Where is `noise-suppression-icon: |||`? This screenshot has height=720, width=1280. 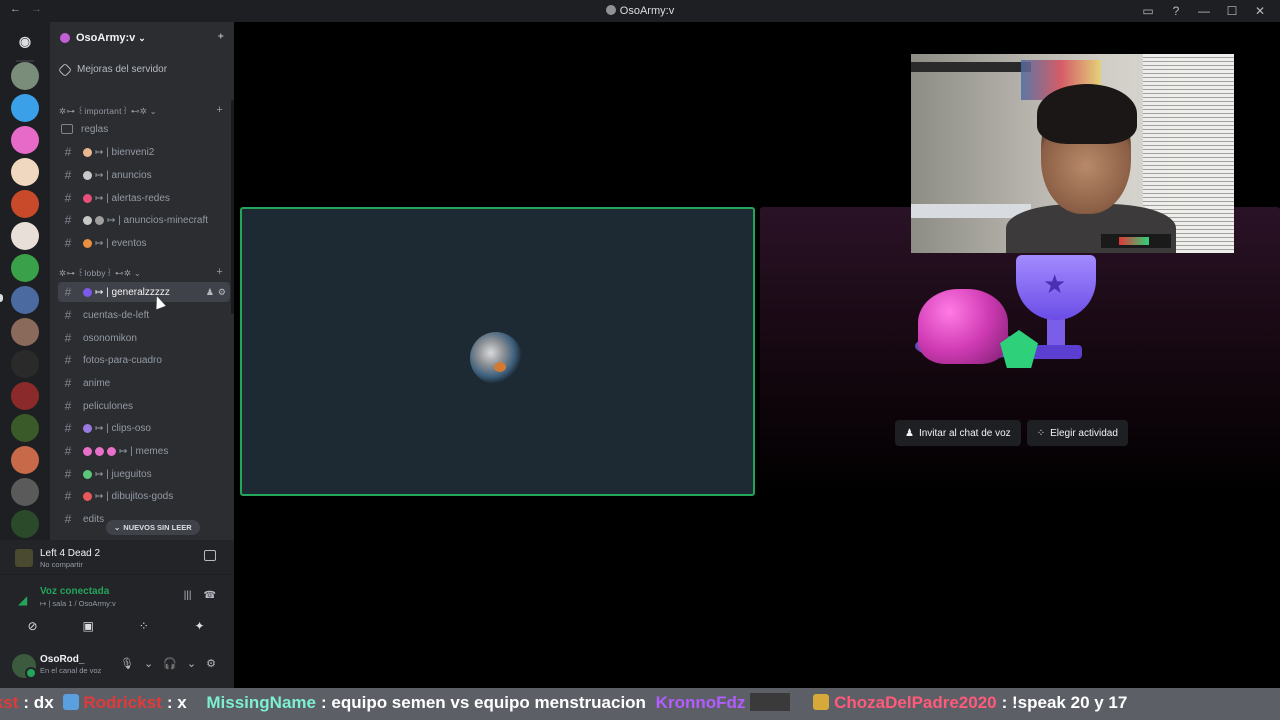
noise-suppression-icon: ||| is located at coordinates (188, 595).